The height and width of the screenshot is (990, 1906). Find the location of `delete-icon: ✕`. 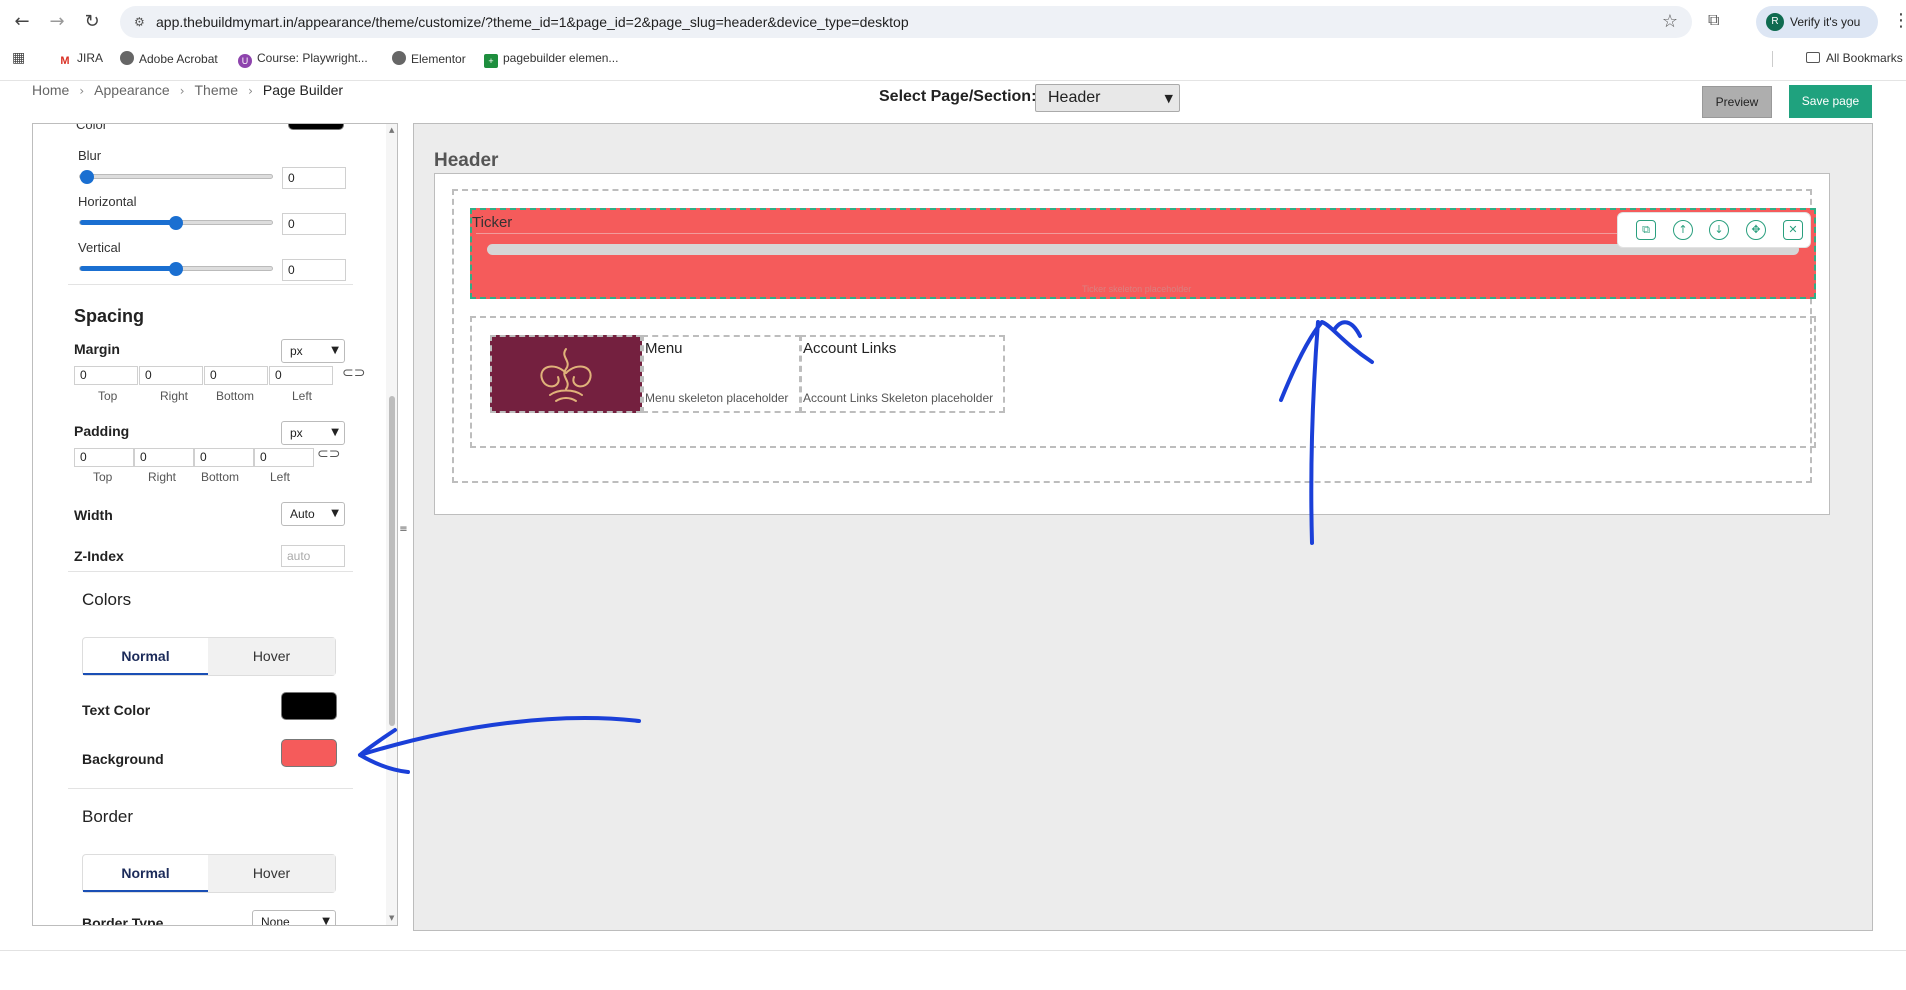

delete-icon: ✕ is located at coordinates (1793, 230).